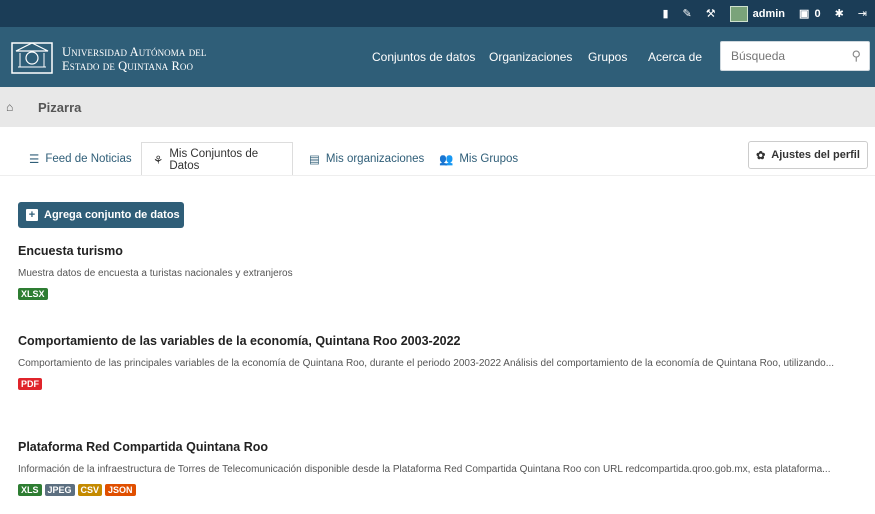 The height and width of the screenshot is (514, 875). I want to click on profile-settings-button: ✿ Ajustes del perfil, so click(808, 155).